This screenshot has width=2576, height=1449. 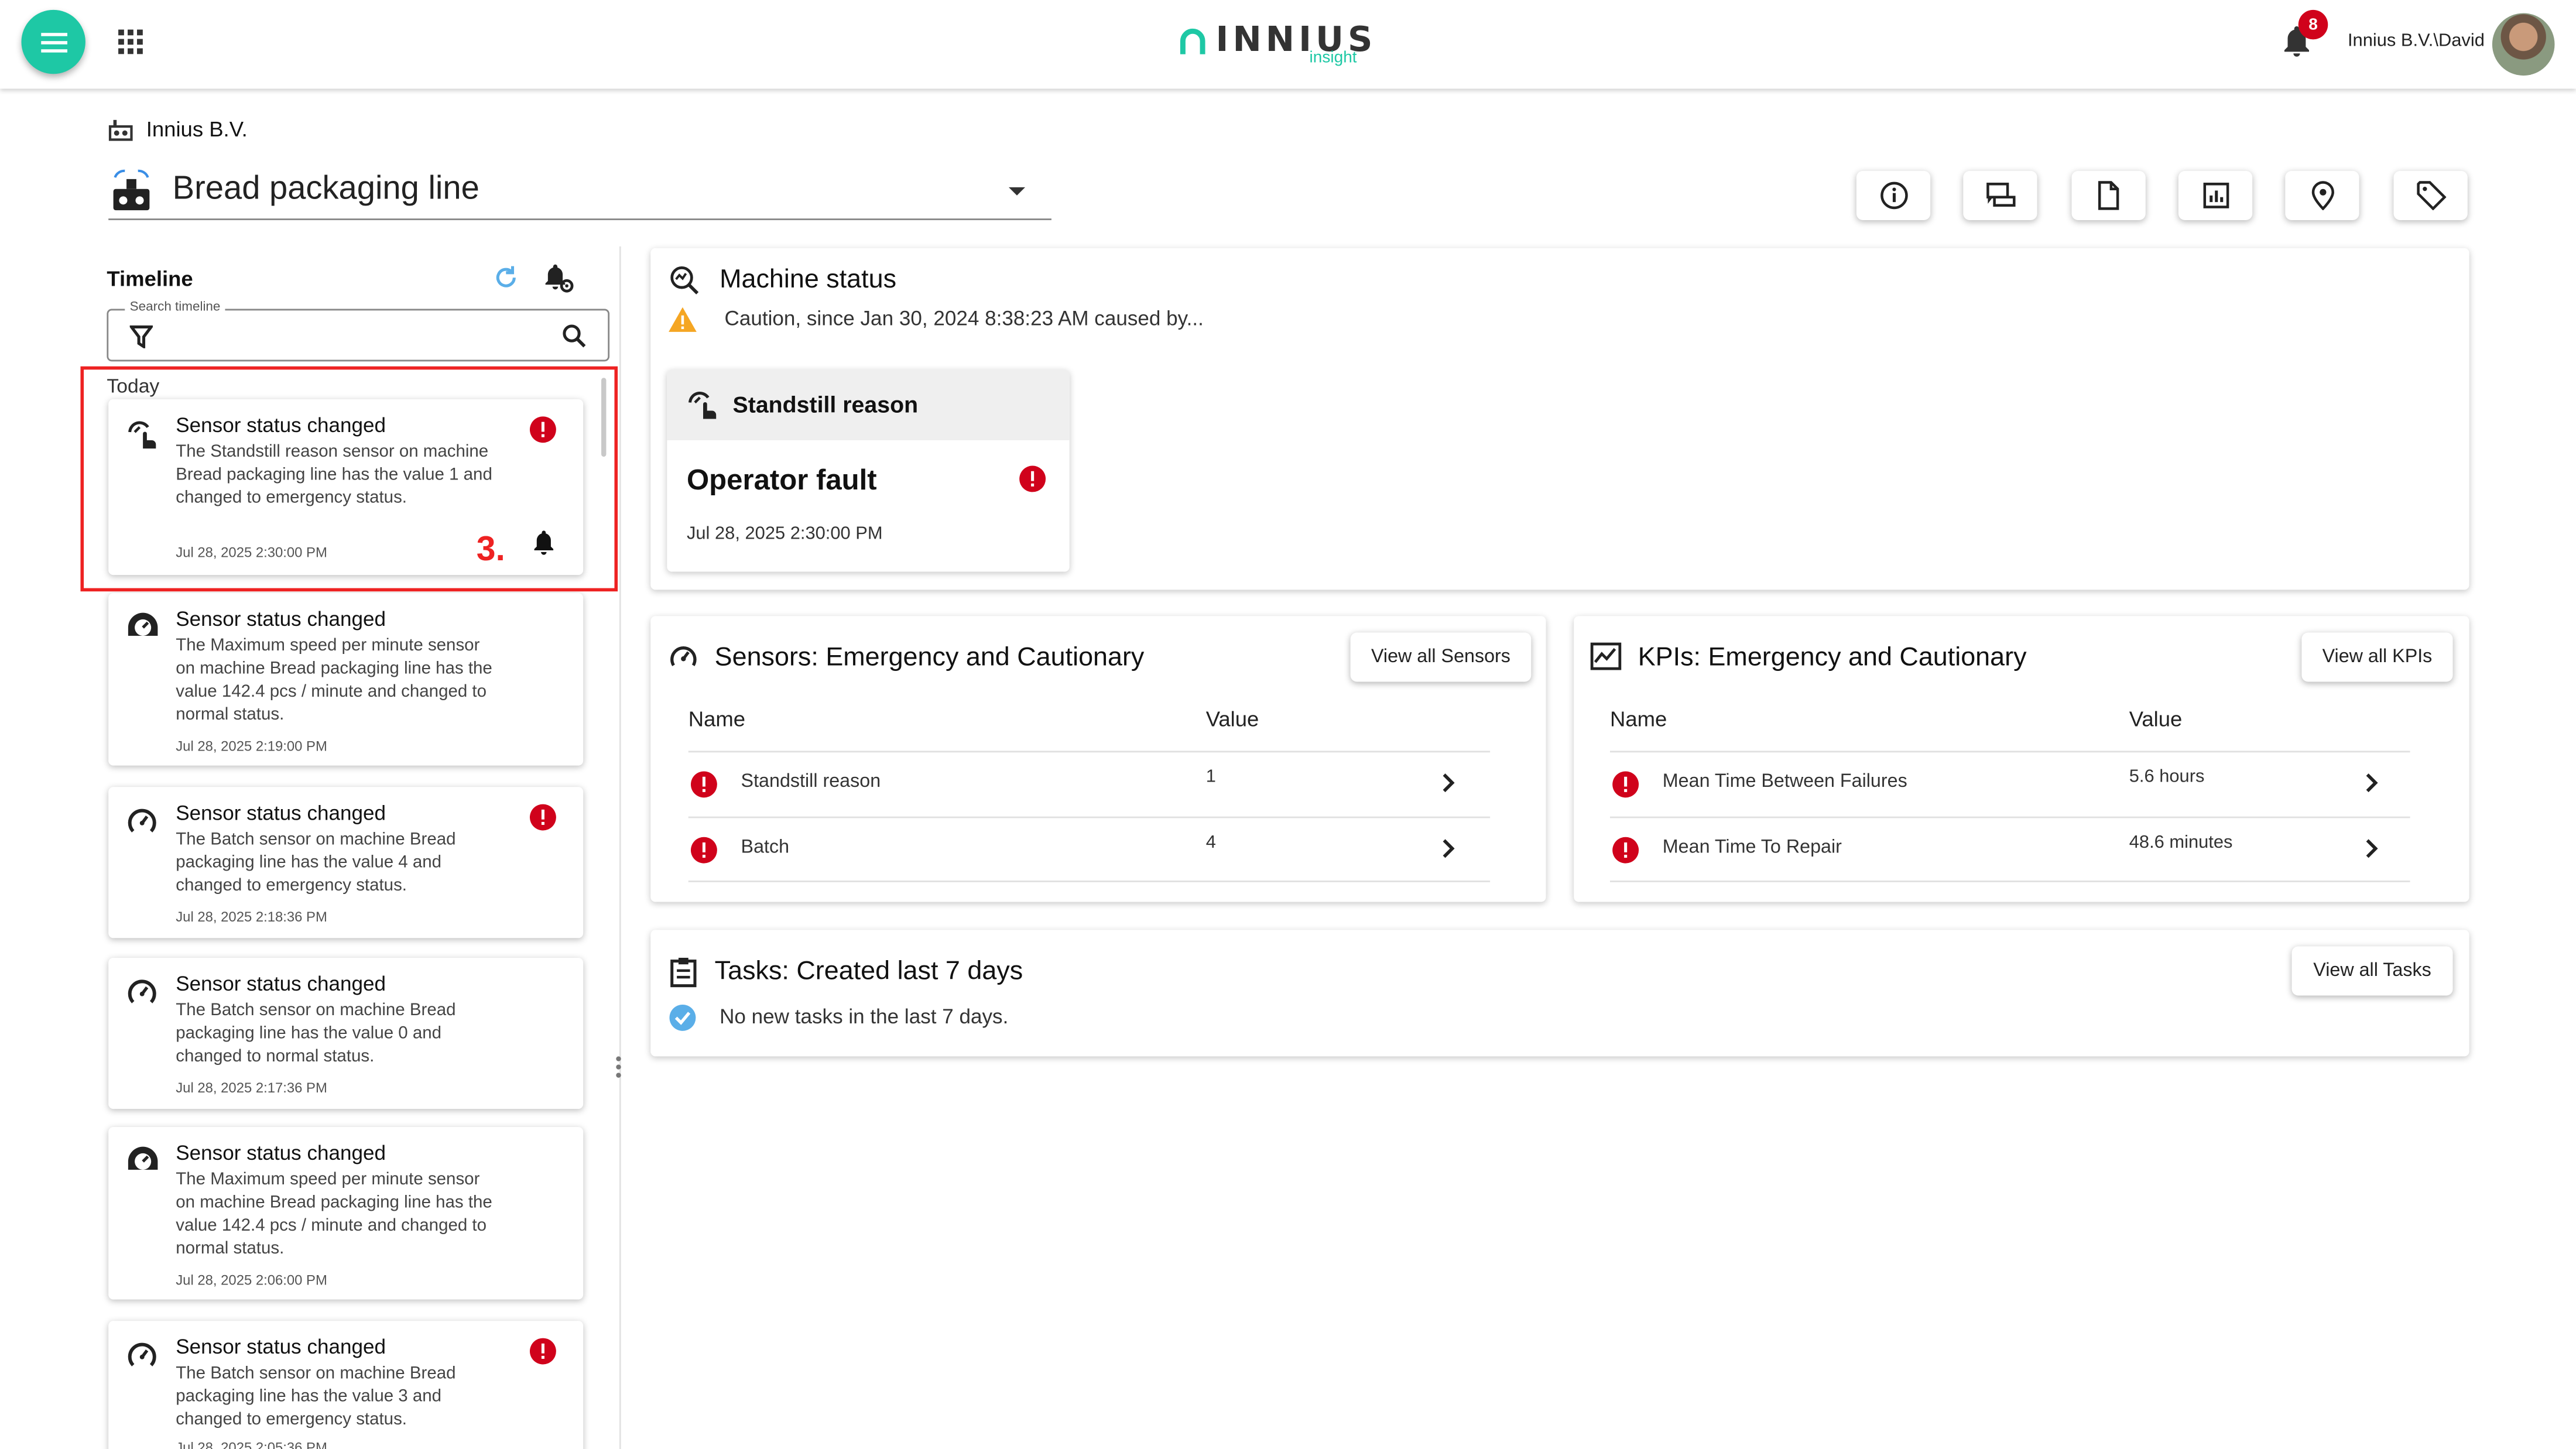 I want to click on filter-icon, so click(x=141, y=337).